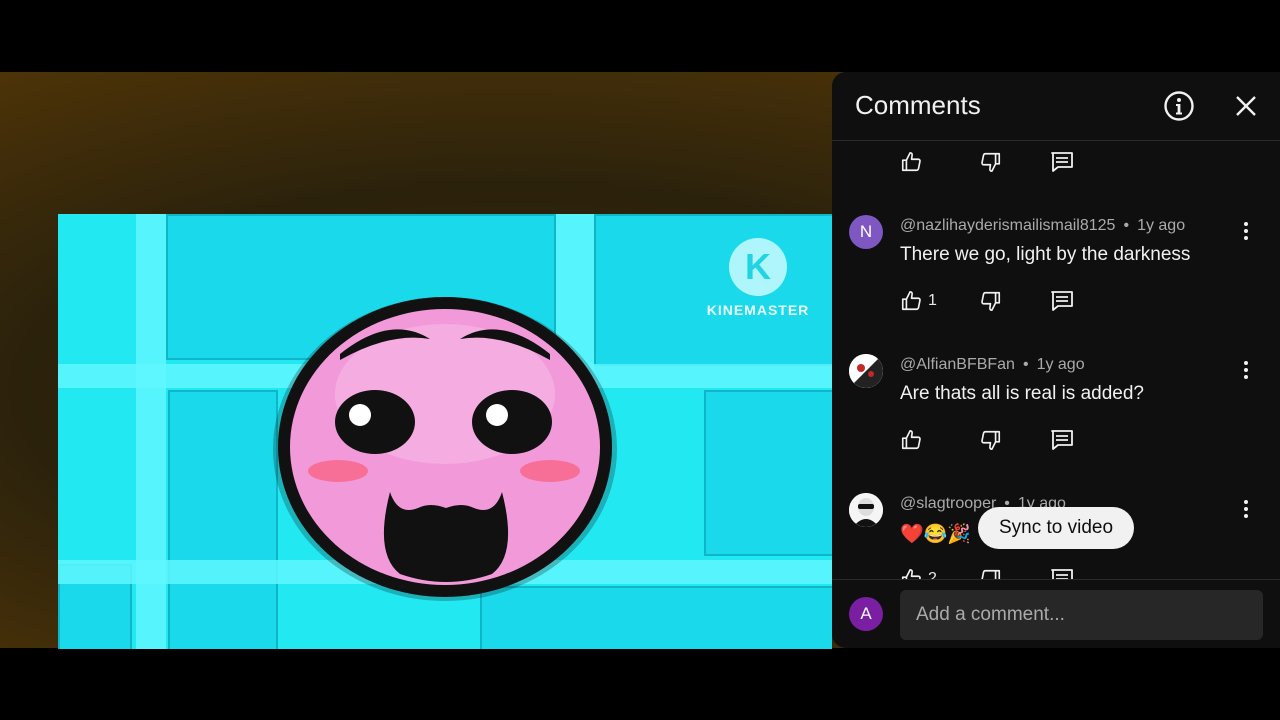  I want to click on comment-text: There we go, light by the darkness, so click(1045, 254).